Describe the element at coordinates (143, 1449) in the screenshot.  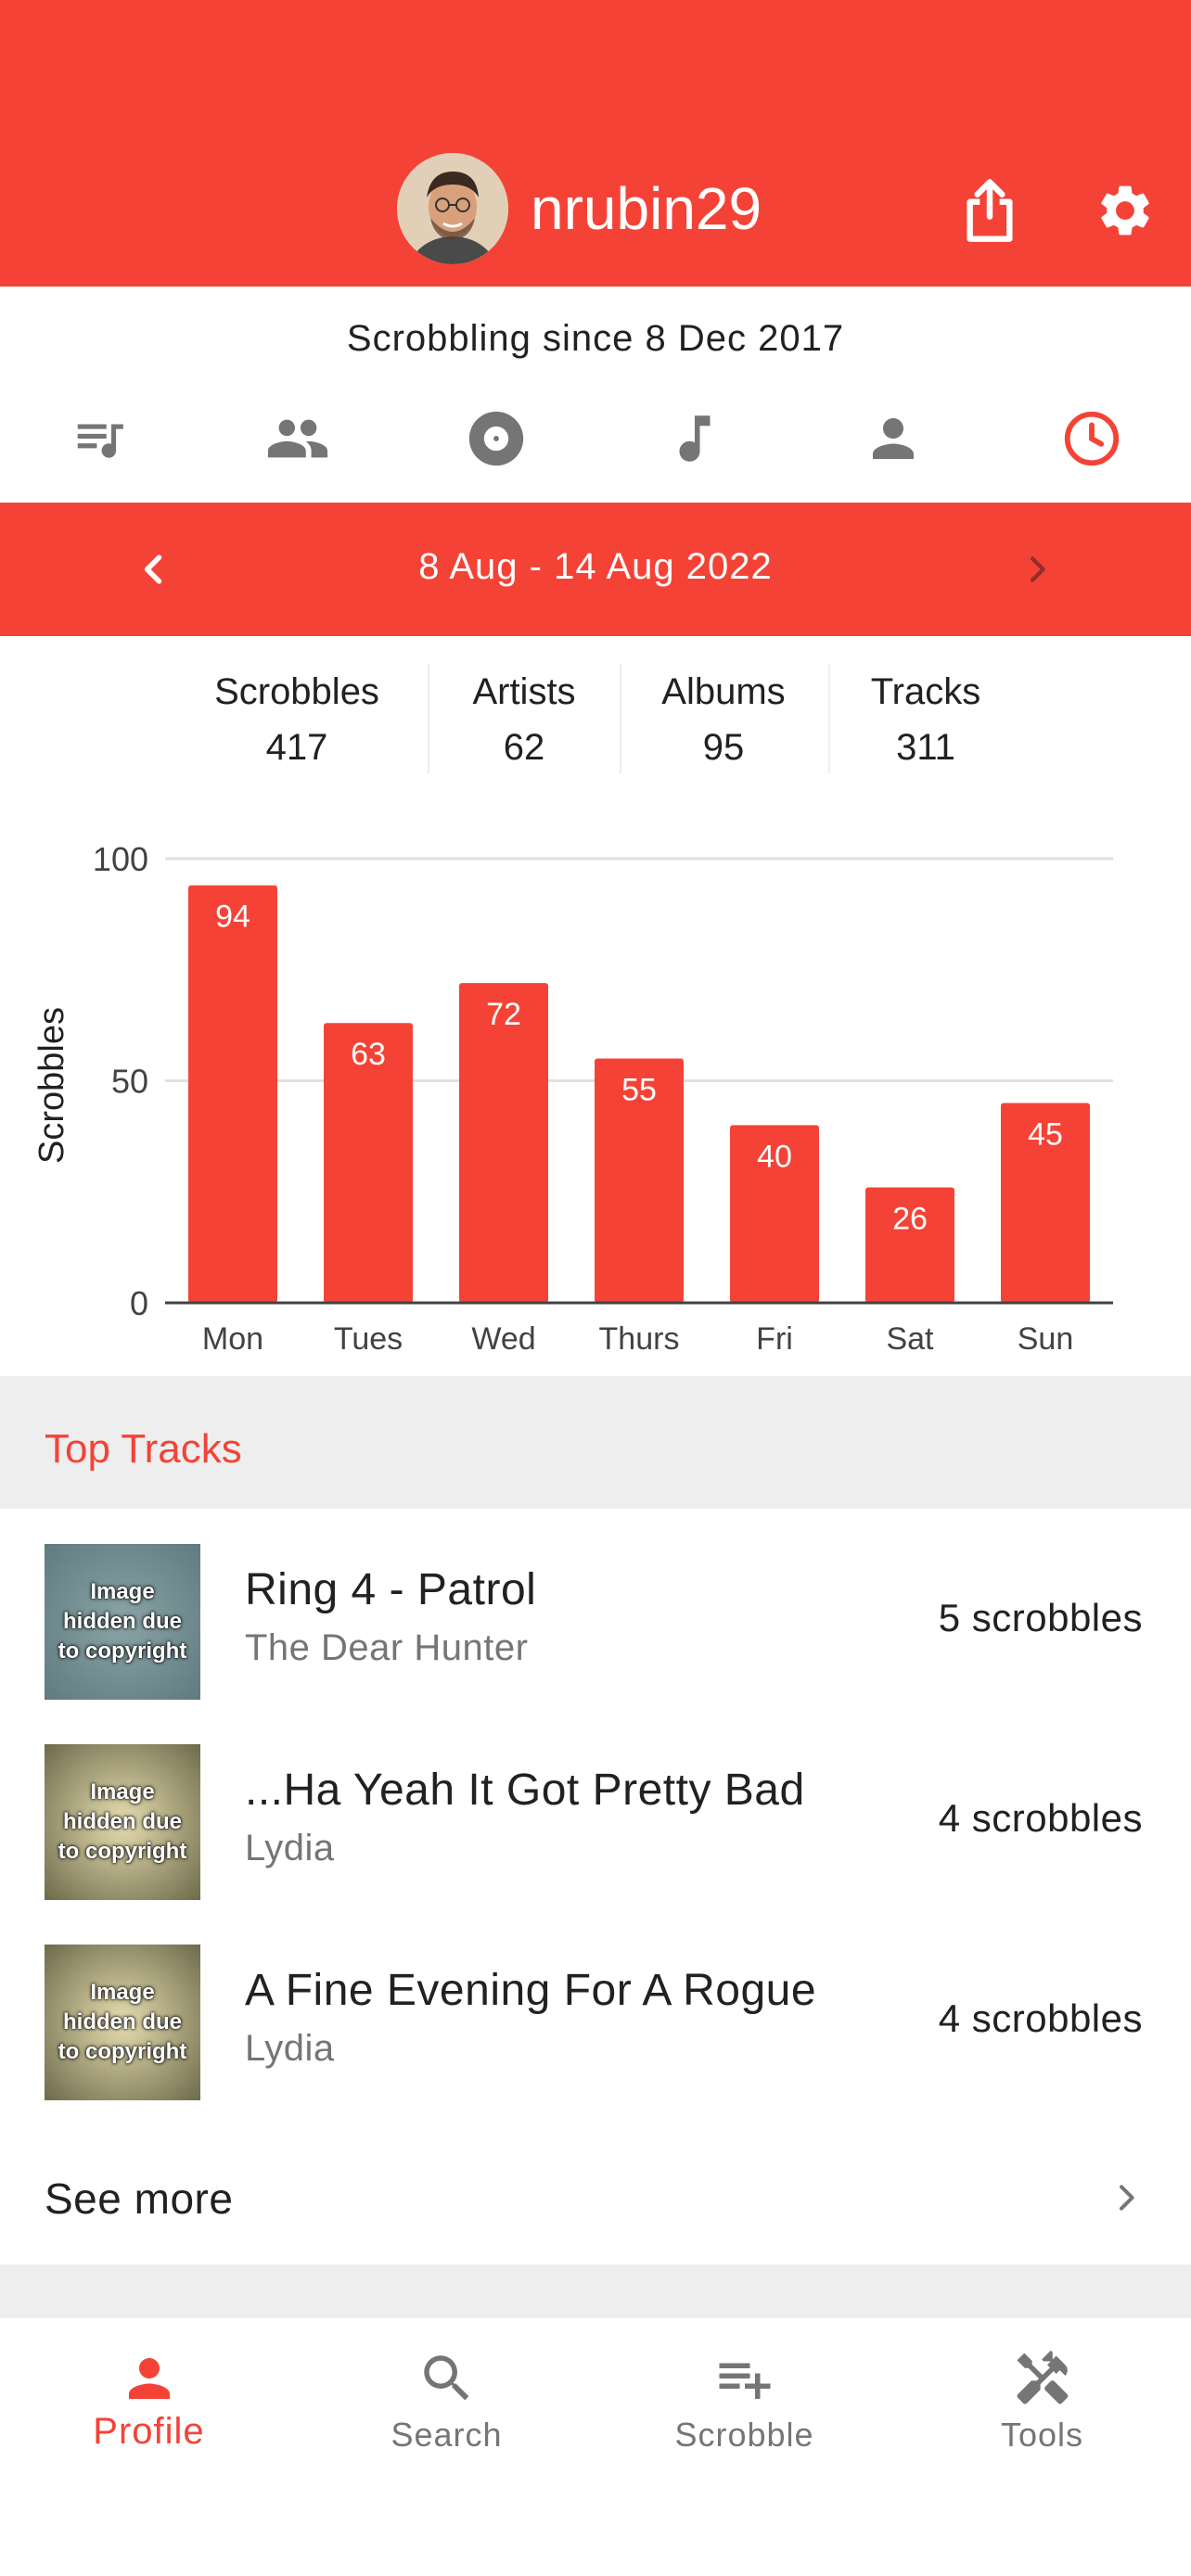
I see `section-title: Top Tracks` at that location.